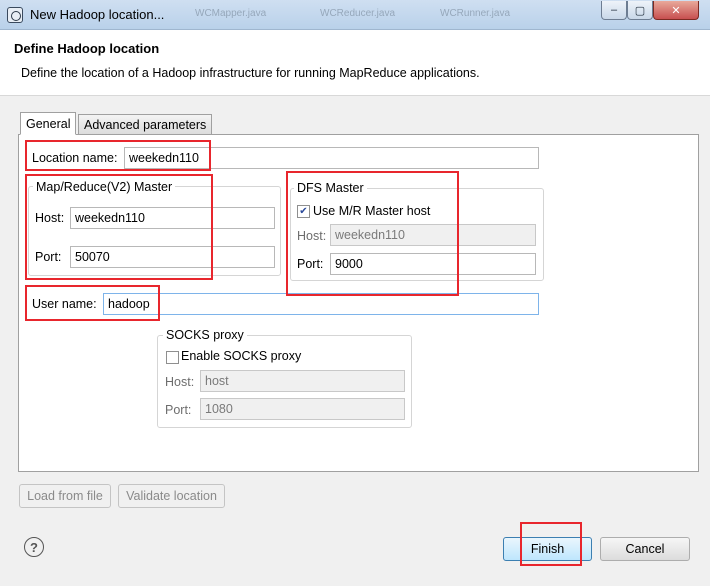  Describe the element at coordinates (92, 303) in the screenshot. I see `highlight-box-user-name` at that location.